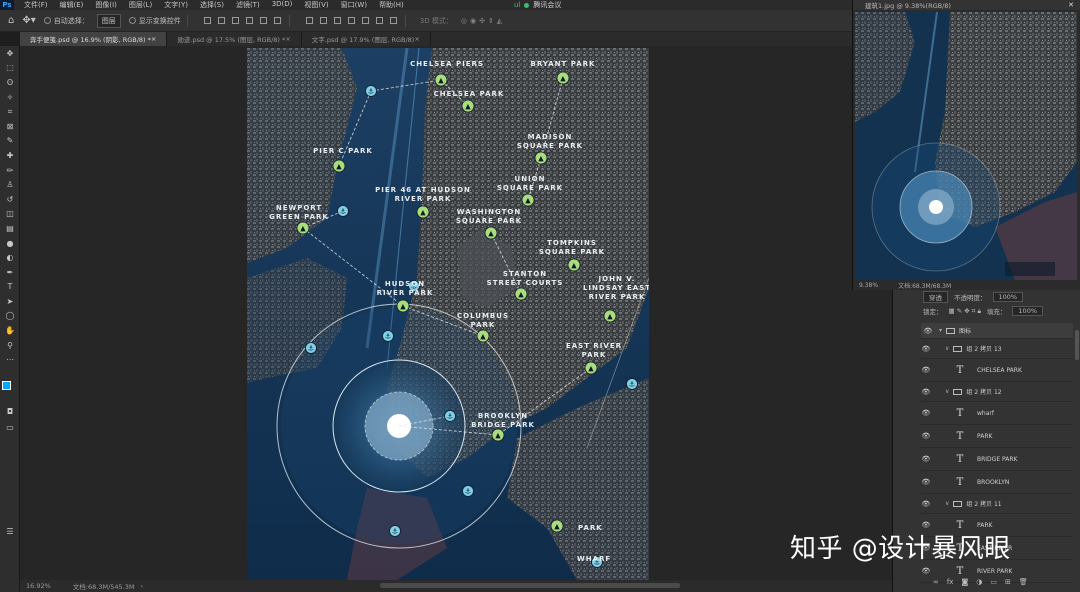 The image size is (1080, 592). I want to click on distribute-left-icon, so click(351, 20).